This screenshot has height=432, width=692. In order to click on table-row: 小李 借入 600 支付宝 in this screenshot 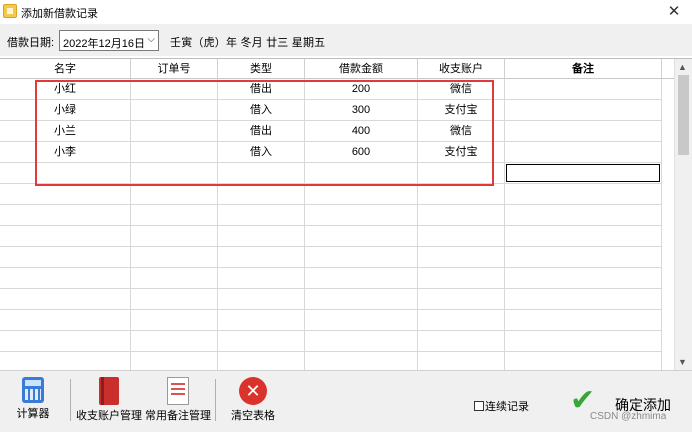, I will do `click(337, 152)`.